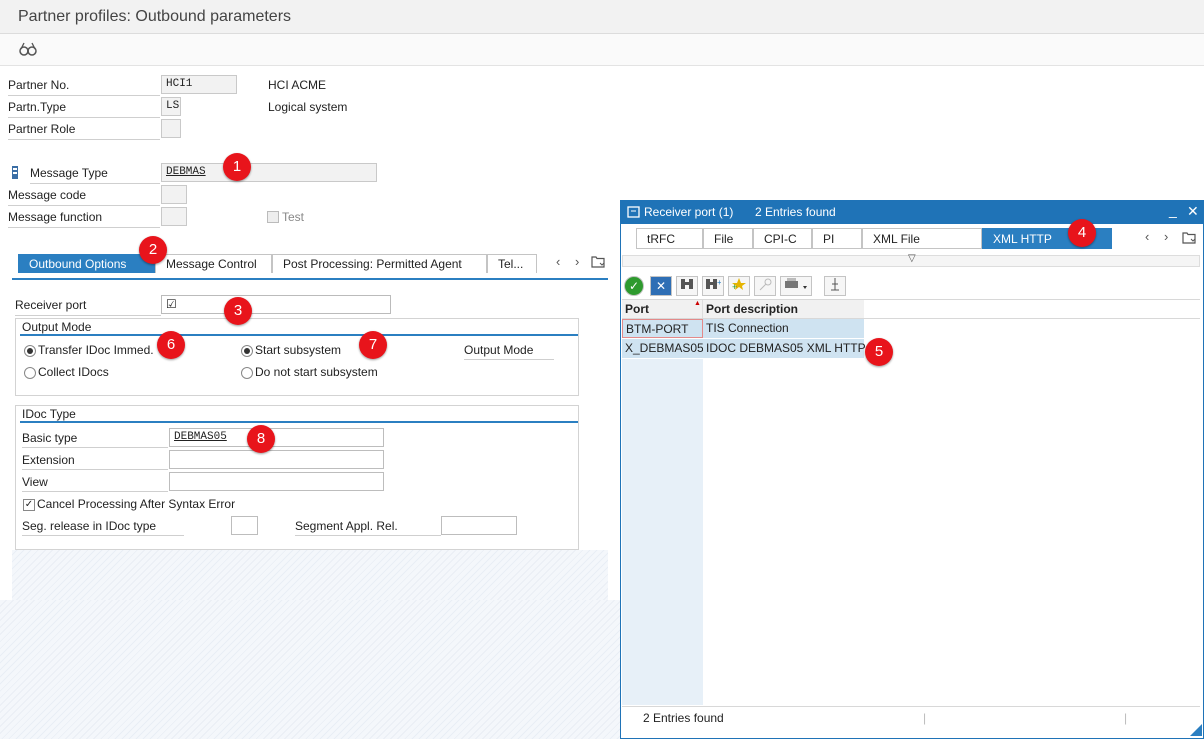  What do you see at coordinates (634, 212) in the screenshot?
I see `dialog-icon` at bounding box center [634, 212].